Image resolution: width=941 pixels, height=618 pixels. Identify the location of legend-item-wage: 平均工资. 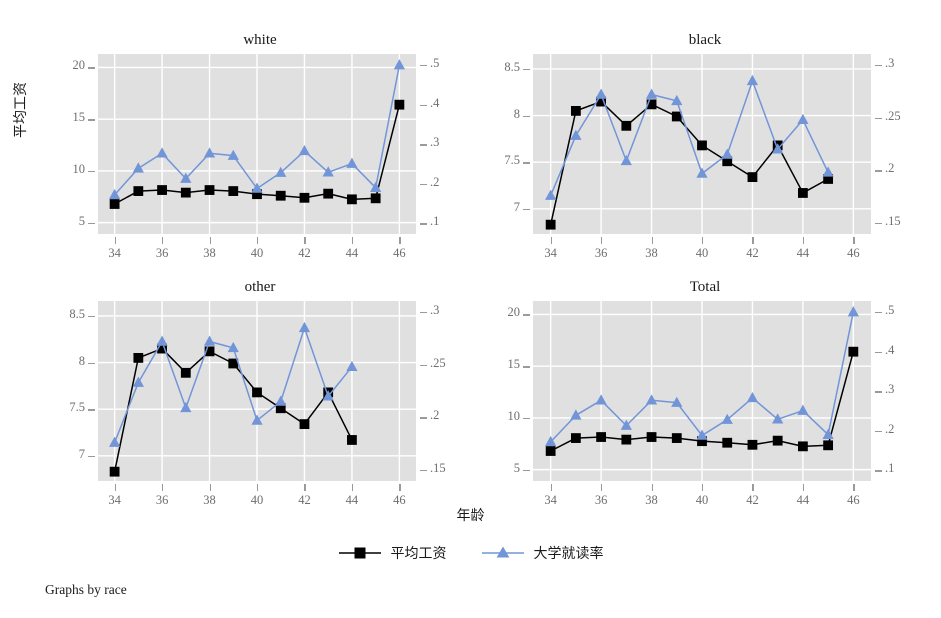
(392, 553).